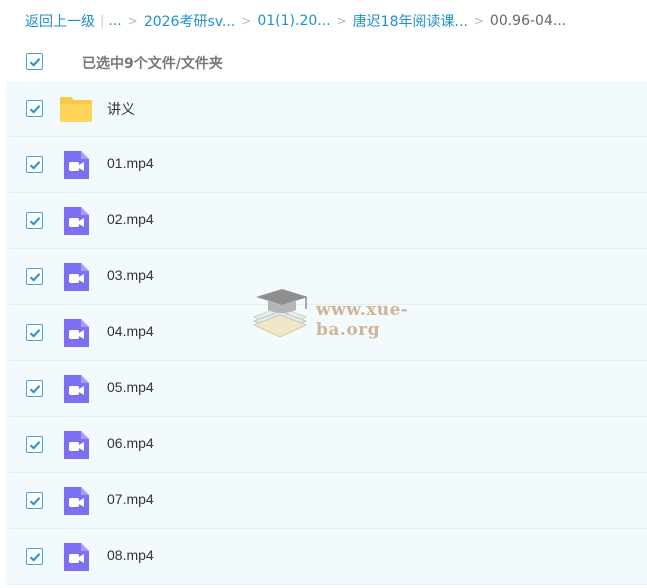 The width and height of the screenshot is (647, 588). I want to click on file-name: 07.mp4, so click(130, 499).